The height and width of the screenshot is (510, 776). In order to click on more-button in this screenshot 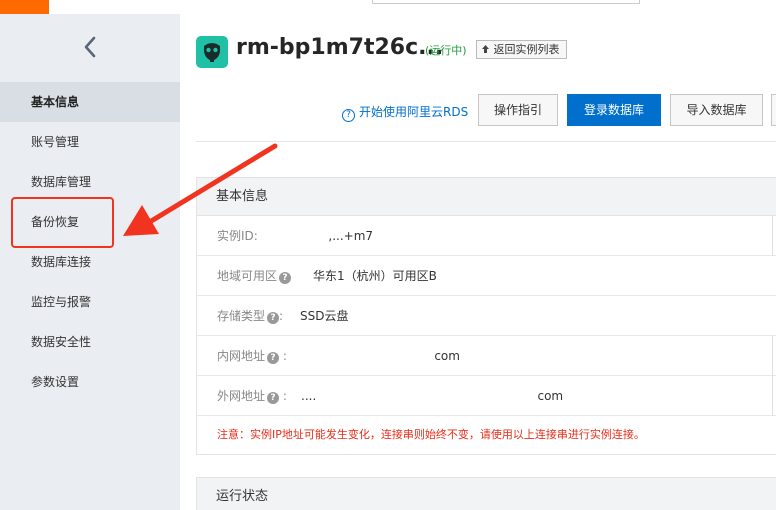, I will do `click(773, 110)`.